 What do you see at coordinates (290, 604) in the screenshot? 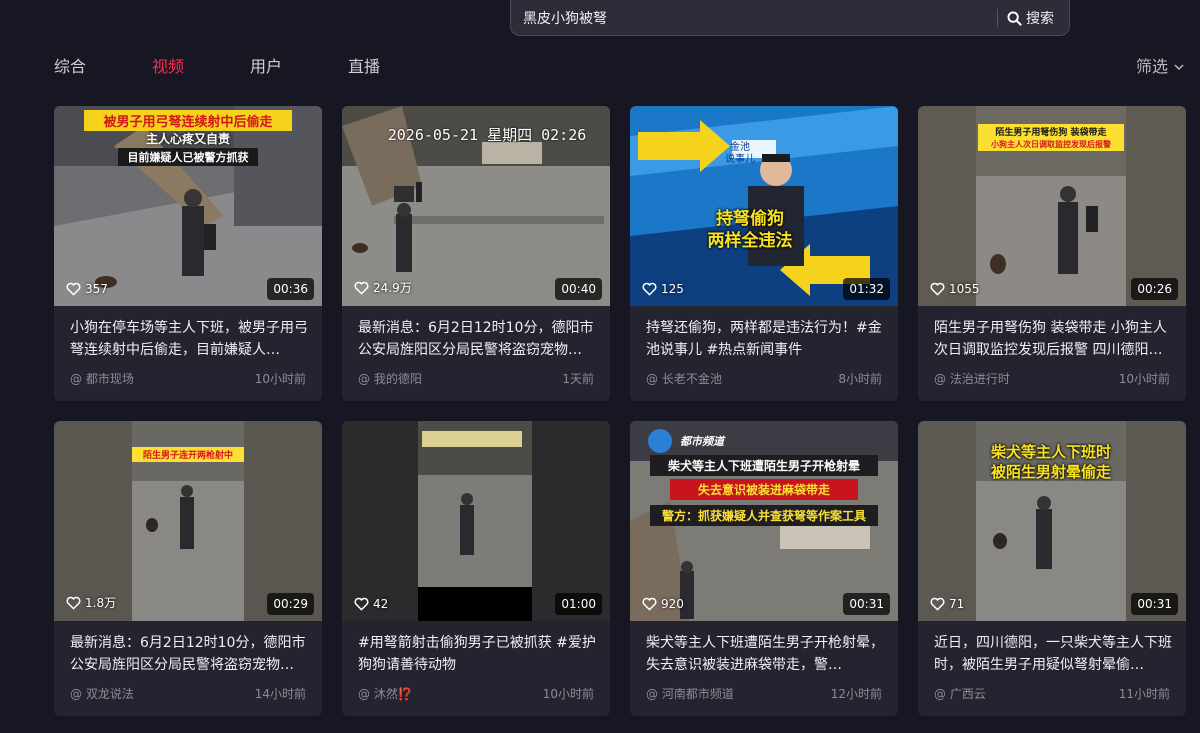
I see `video-duration: 00:29` at bounding box center [290, 604].